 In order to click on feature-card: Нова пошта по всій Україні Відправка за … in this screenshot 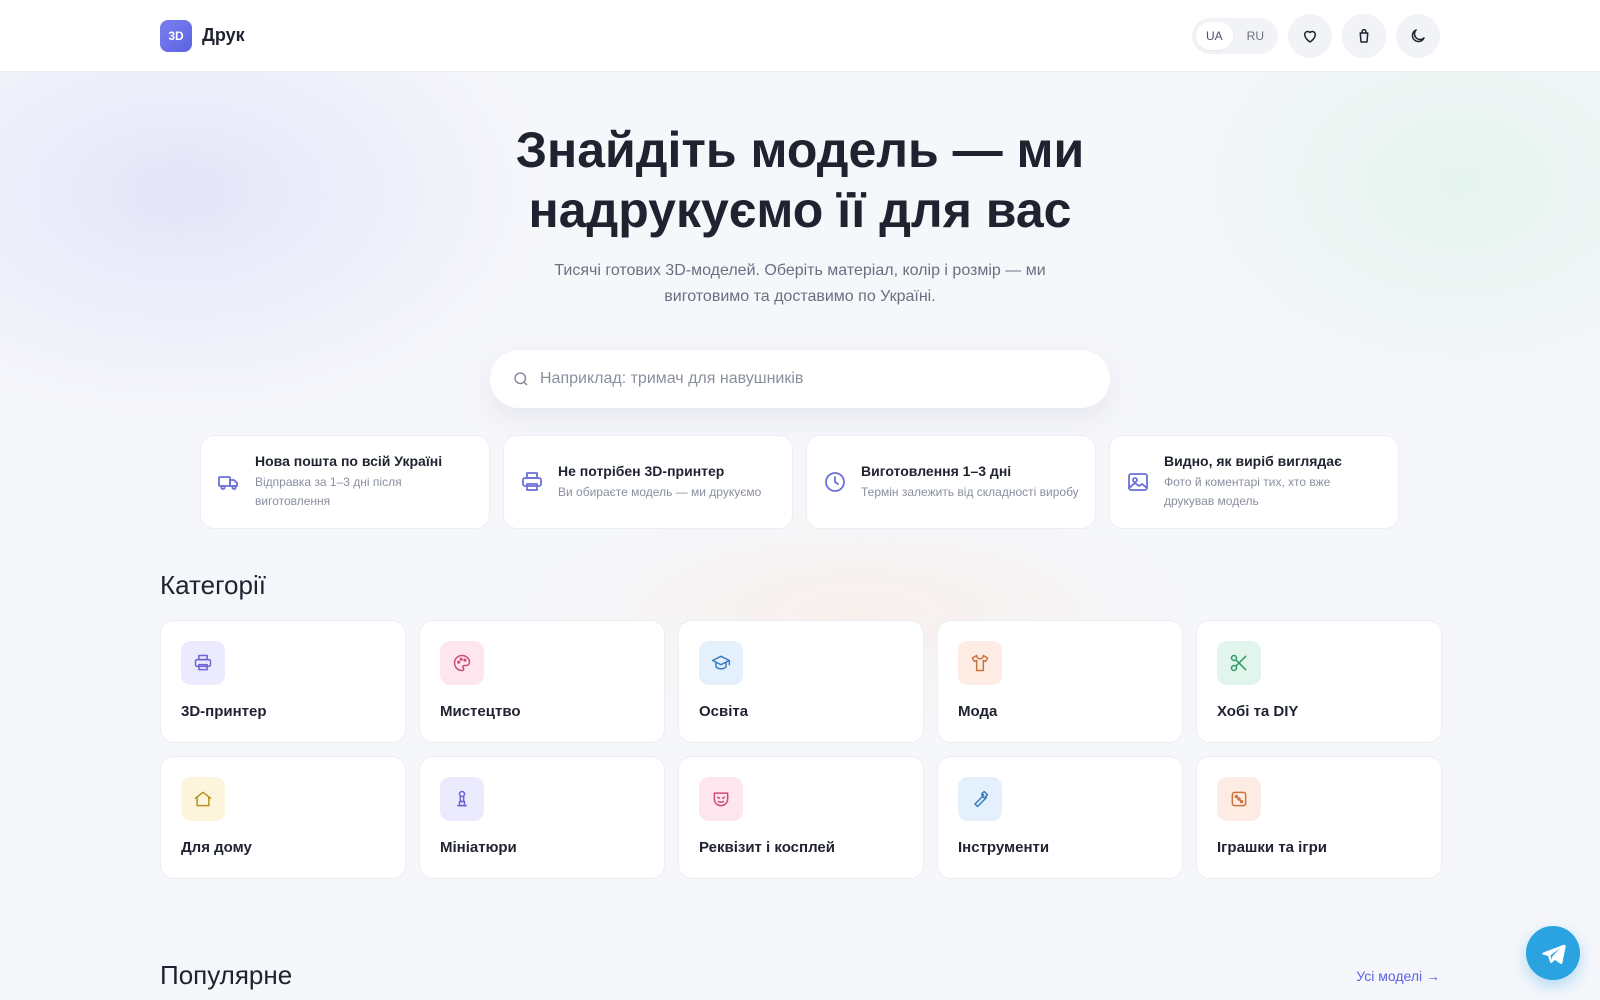, I will do `click(345, 482)`.